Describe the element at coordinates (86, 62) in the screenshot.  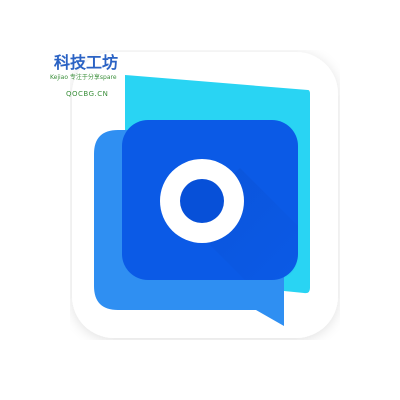
I see `watermark-title: 科技工坊` at that location.